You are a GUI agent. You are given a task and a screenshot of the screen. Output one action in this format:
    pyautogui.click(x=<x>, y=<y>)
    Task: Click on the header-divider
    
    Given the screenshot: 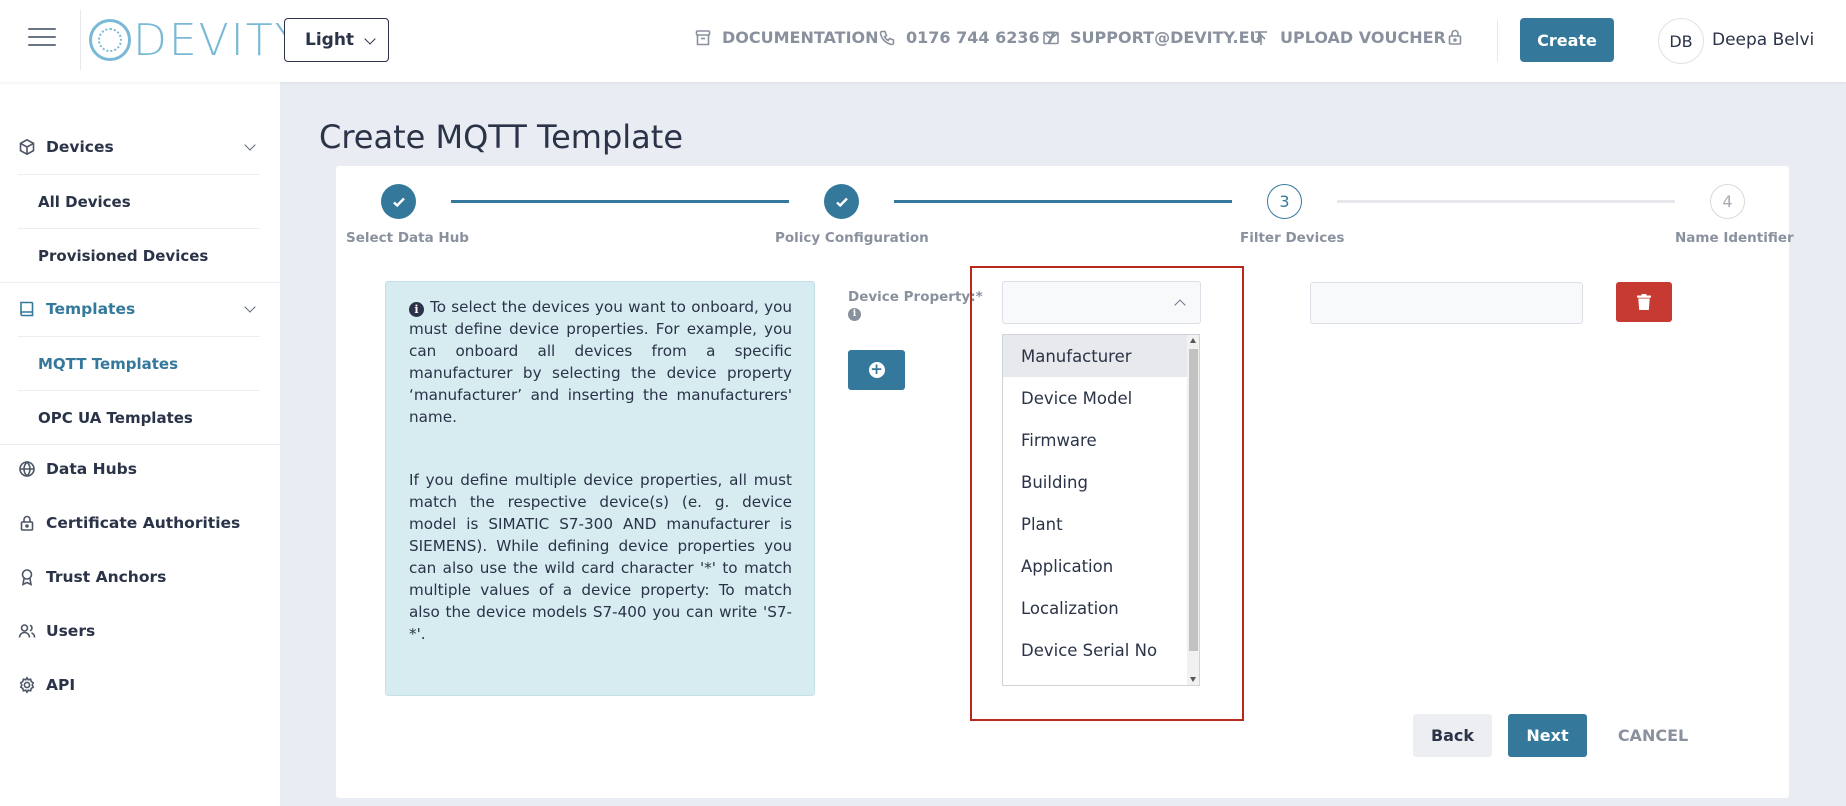 What is the action you would take?
    pyautogui.click(x=1497, y=41)
    